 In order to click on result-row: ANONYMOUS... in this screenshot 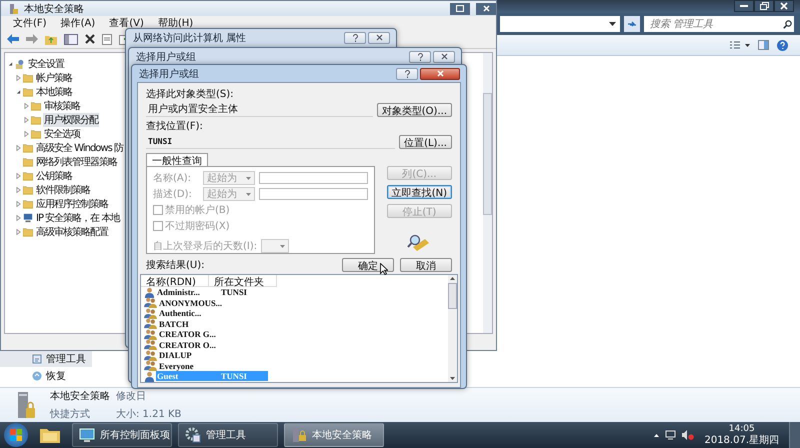, I will do `click(214, 303)`.